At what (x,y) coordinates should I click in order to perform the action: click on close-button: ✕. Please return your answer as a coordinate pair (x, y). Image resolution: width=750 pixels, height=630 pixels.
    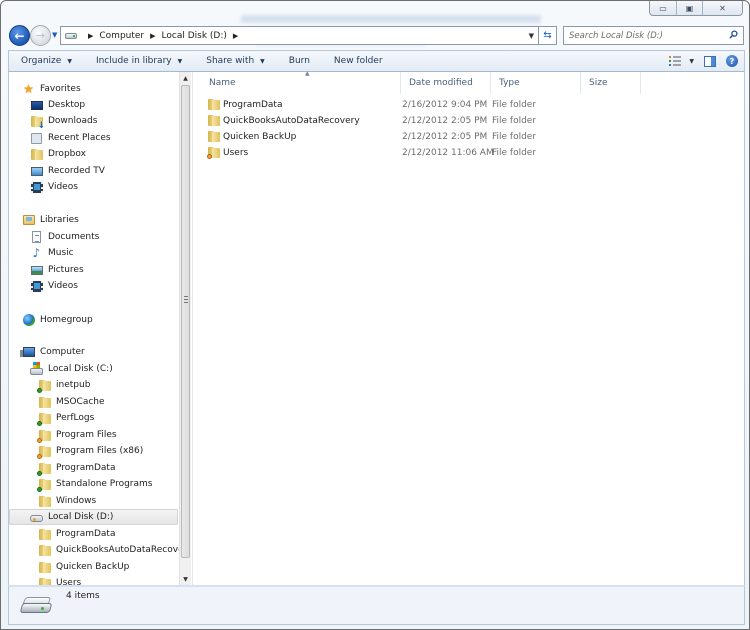
    Looking at the image, I should click on (722, 8).